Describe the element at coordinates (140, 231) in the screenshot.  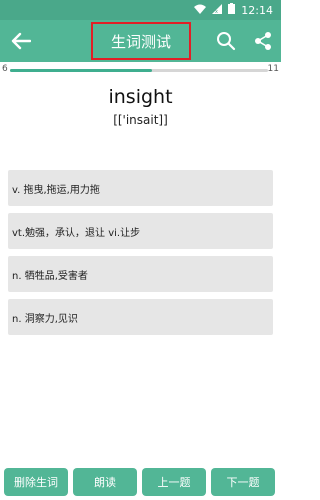
I see `answer-option: vt.勉强，承认，退让 vi.让步` at that location.